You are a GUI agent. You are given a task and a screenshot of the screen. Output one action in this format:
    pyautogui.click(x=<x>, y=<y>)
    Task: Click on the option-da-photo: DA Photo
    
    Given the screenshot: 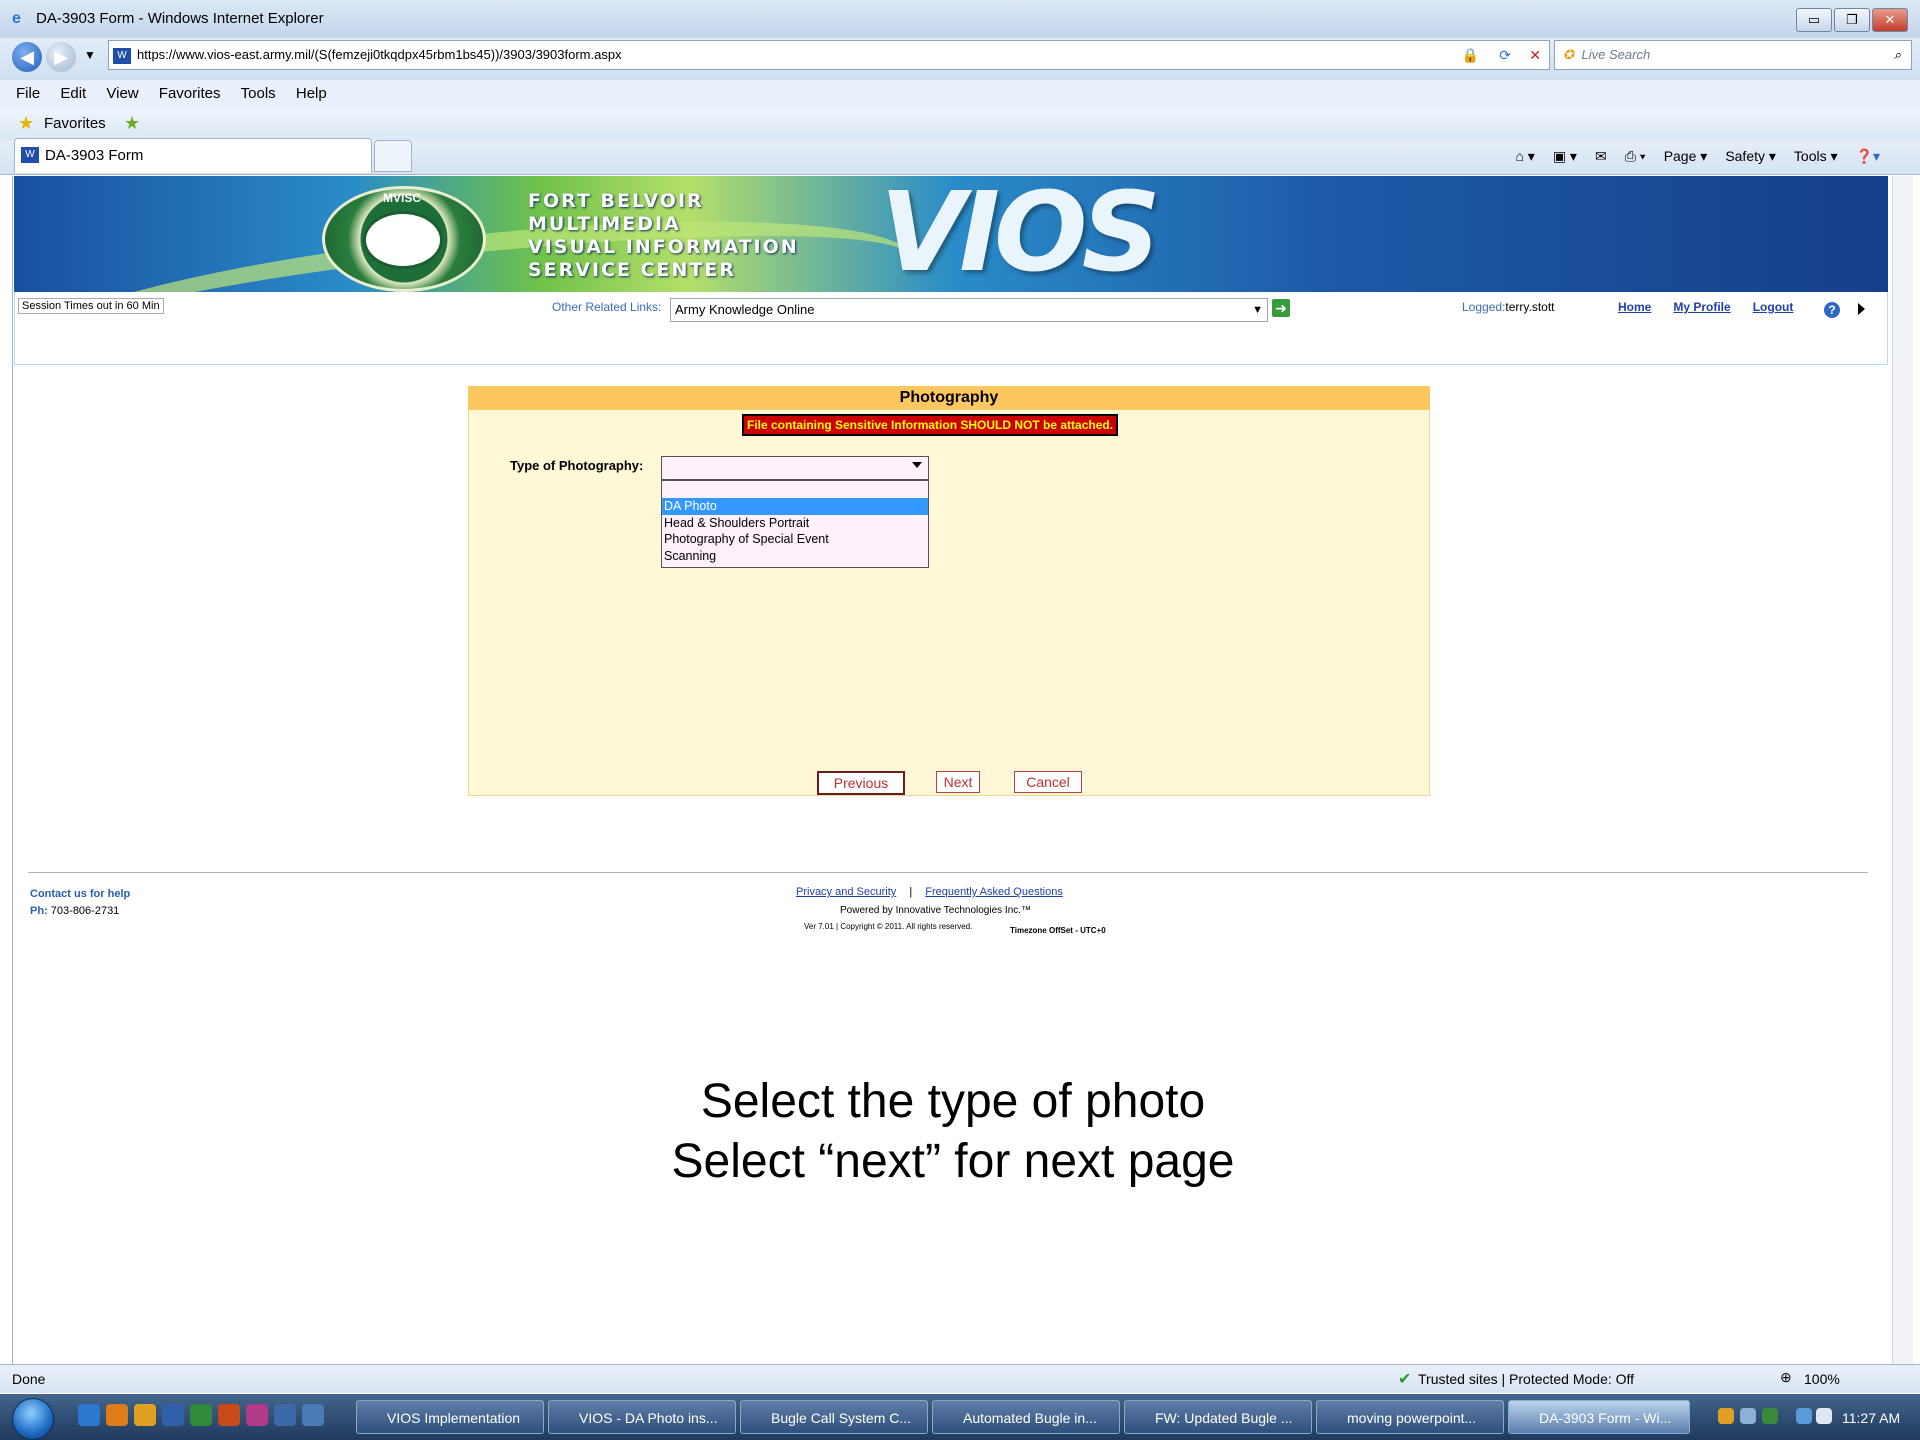 What is the action you would take?
    pyautogui.click(x=795, y=506)
    